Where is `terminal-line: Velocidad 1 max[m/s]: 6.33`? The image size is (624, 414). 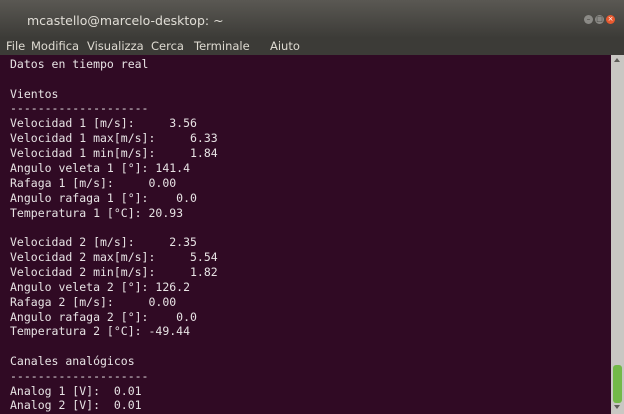 terminal-line: Velocidad 1 max[m/s]: 6.33 is located at coordinates (114, 138).